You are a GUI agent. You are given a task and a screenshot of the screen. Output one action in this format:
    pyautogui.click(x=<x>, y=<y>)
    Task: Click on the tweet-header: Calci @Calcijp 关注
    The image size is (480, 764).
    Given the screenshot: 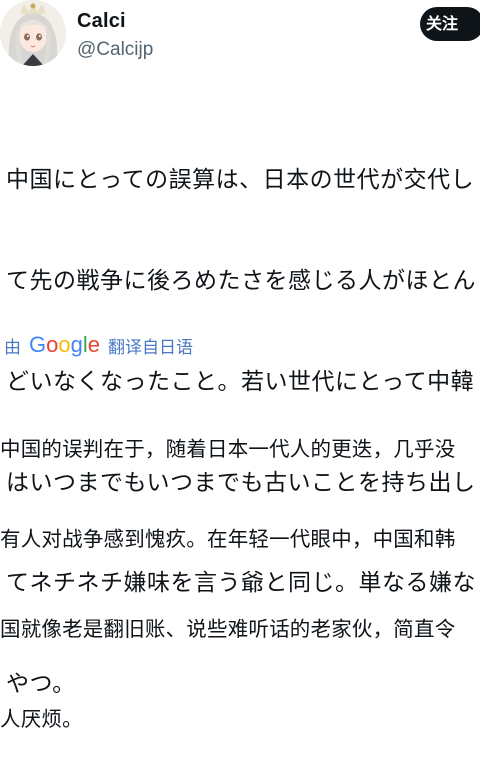 What is the action you would take?
    pyautogui.click(x=240, y=45)
    